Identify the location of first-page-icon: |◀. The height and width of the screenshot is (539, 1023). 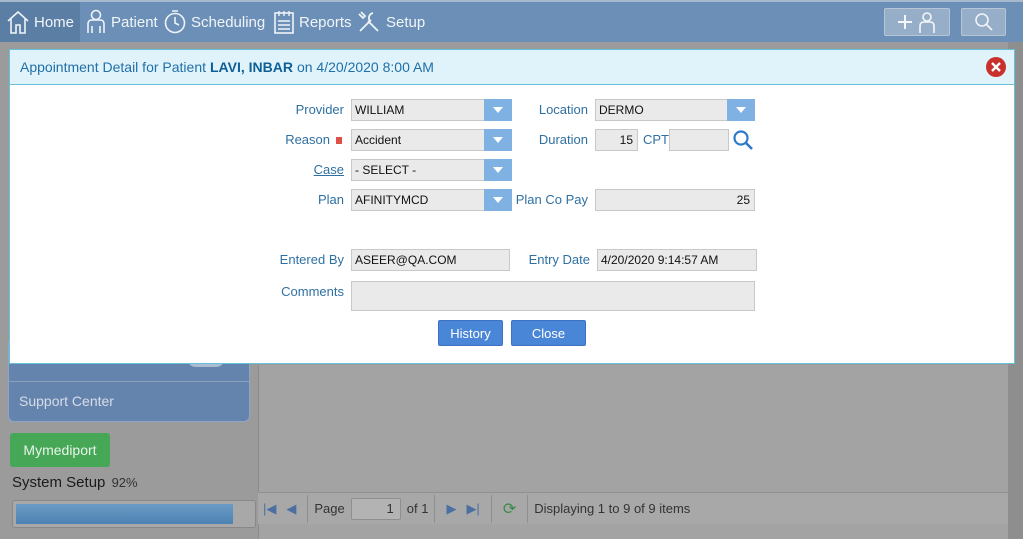
(269, 509).